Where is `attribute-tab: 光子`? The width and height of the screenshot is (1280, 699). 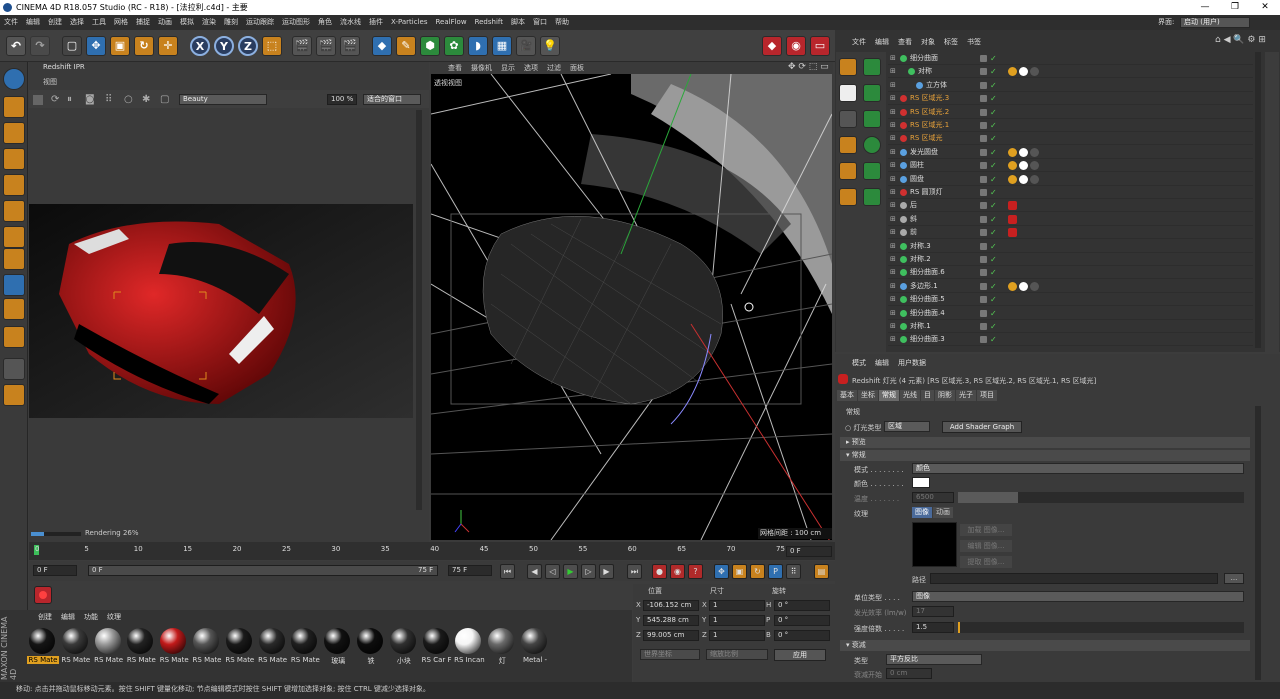 attribute-tab: 光子 is located at coordinates (966, 395).